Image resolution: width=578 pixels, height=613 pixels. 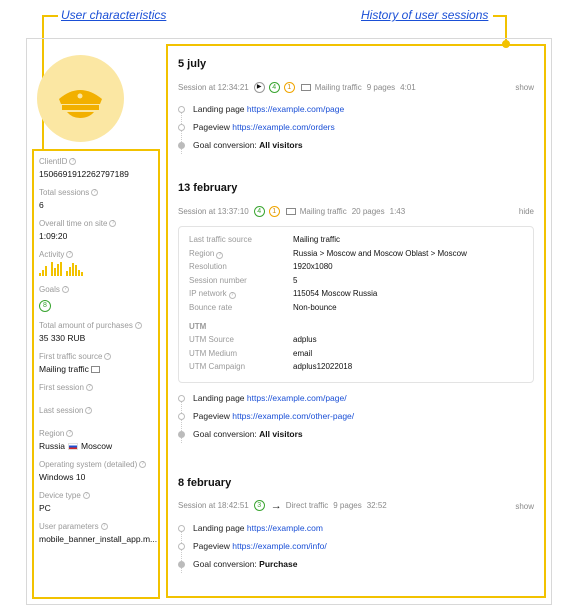 What do you see at coordinates (45, 306) in the screenshot?
I see `goals-count-badge: 8` at bounding box center [45, 306].